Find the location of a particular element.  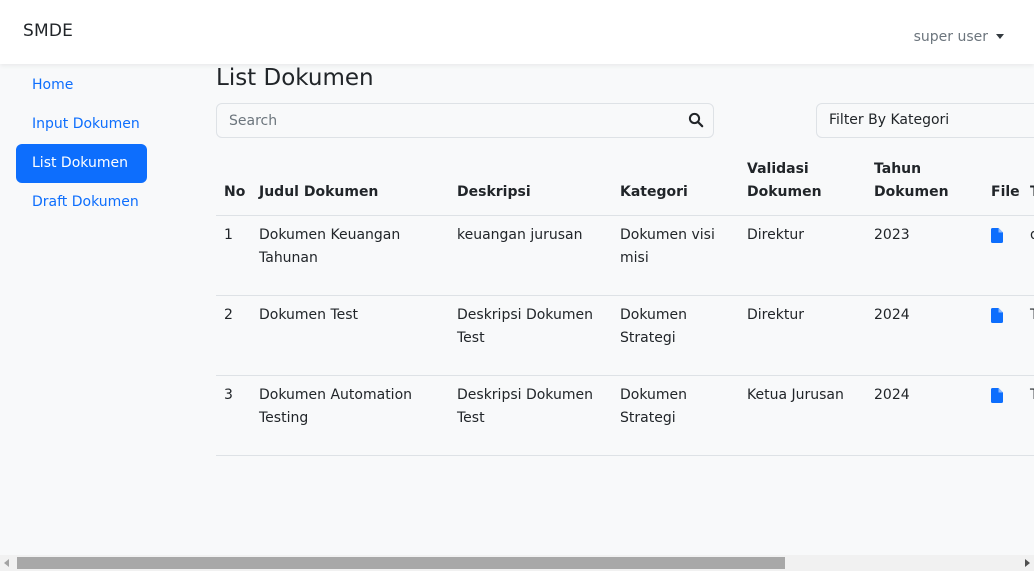

header-validasi-dokumen: Validasi Dokumen is located at coordinates (802, 185).